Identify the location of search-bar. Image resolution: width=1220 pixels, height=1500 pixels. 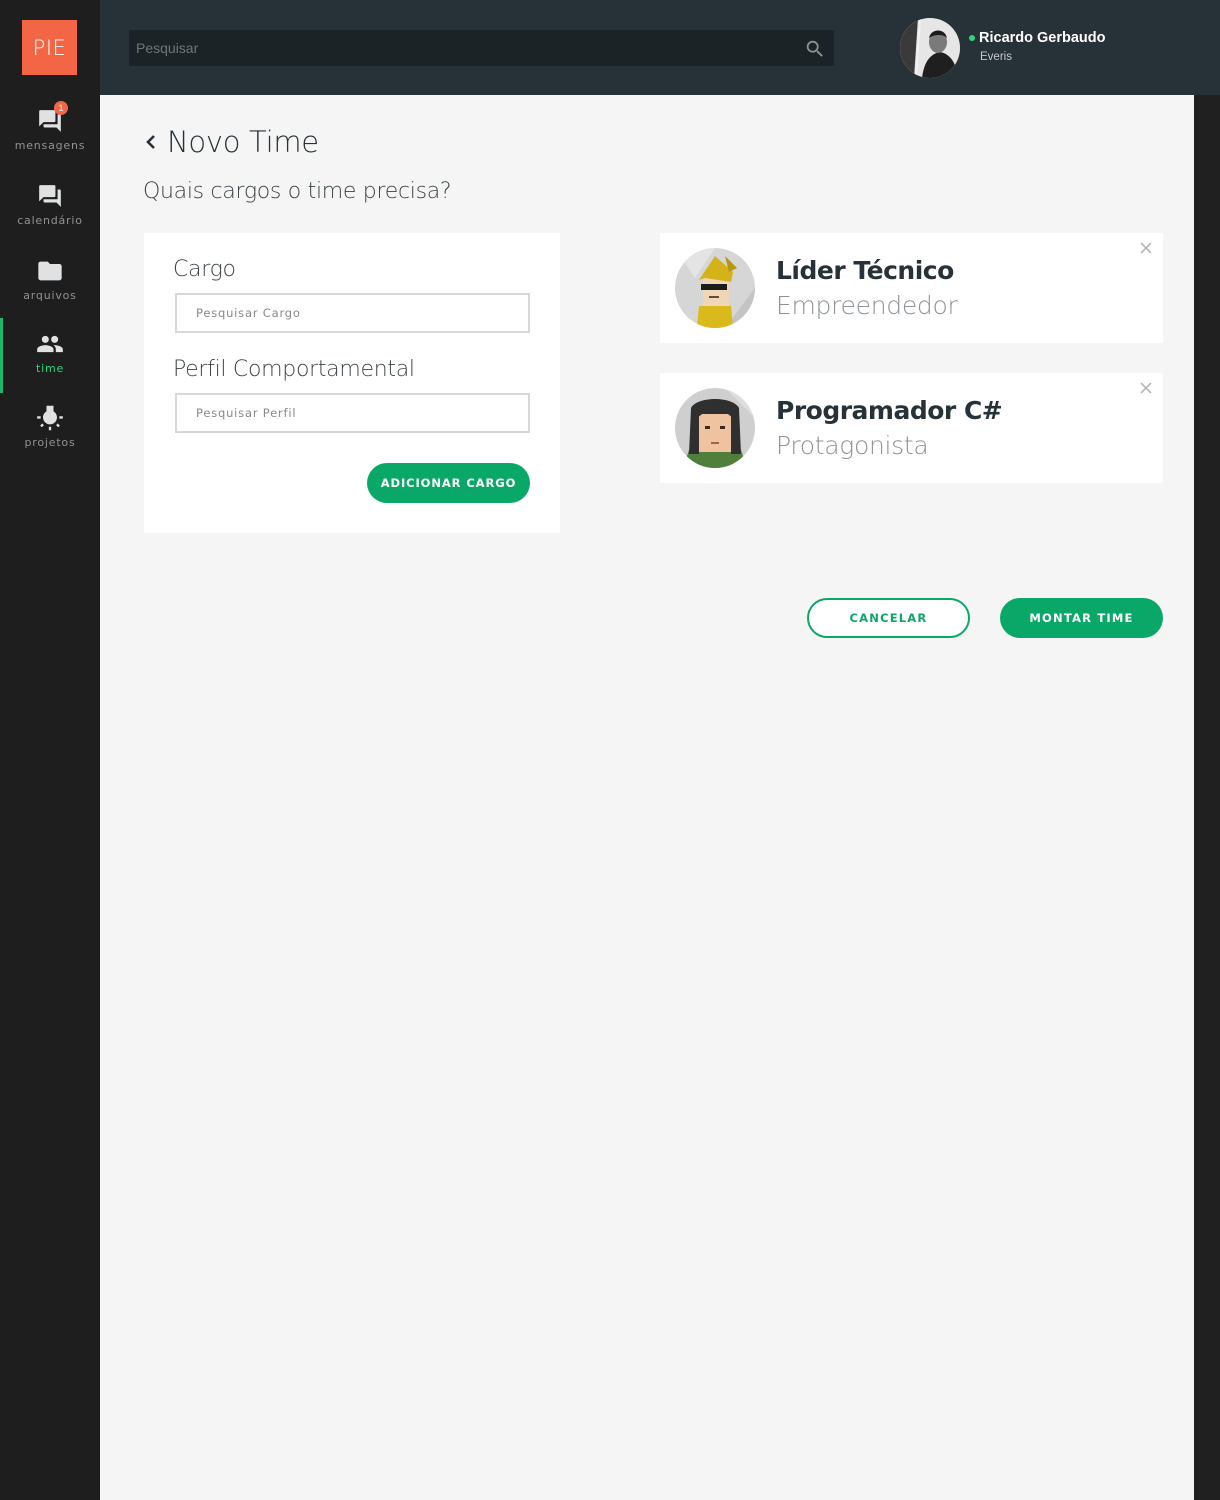
(481, 48).